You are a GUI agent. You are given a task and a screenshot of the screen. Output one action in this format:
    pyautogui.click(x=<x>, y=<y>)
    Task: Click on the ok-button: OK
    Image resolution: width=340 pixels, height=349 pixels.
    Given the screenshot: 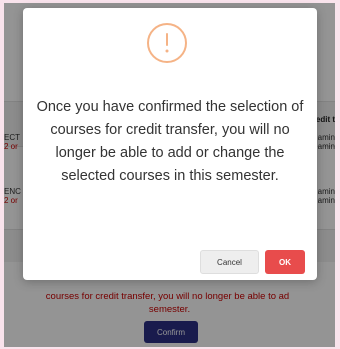 What is the action you would take?
    pyautogui.click(x=285, y=262)
    